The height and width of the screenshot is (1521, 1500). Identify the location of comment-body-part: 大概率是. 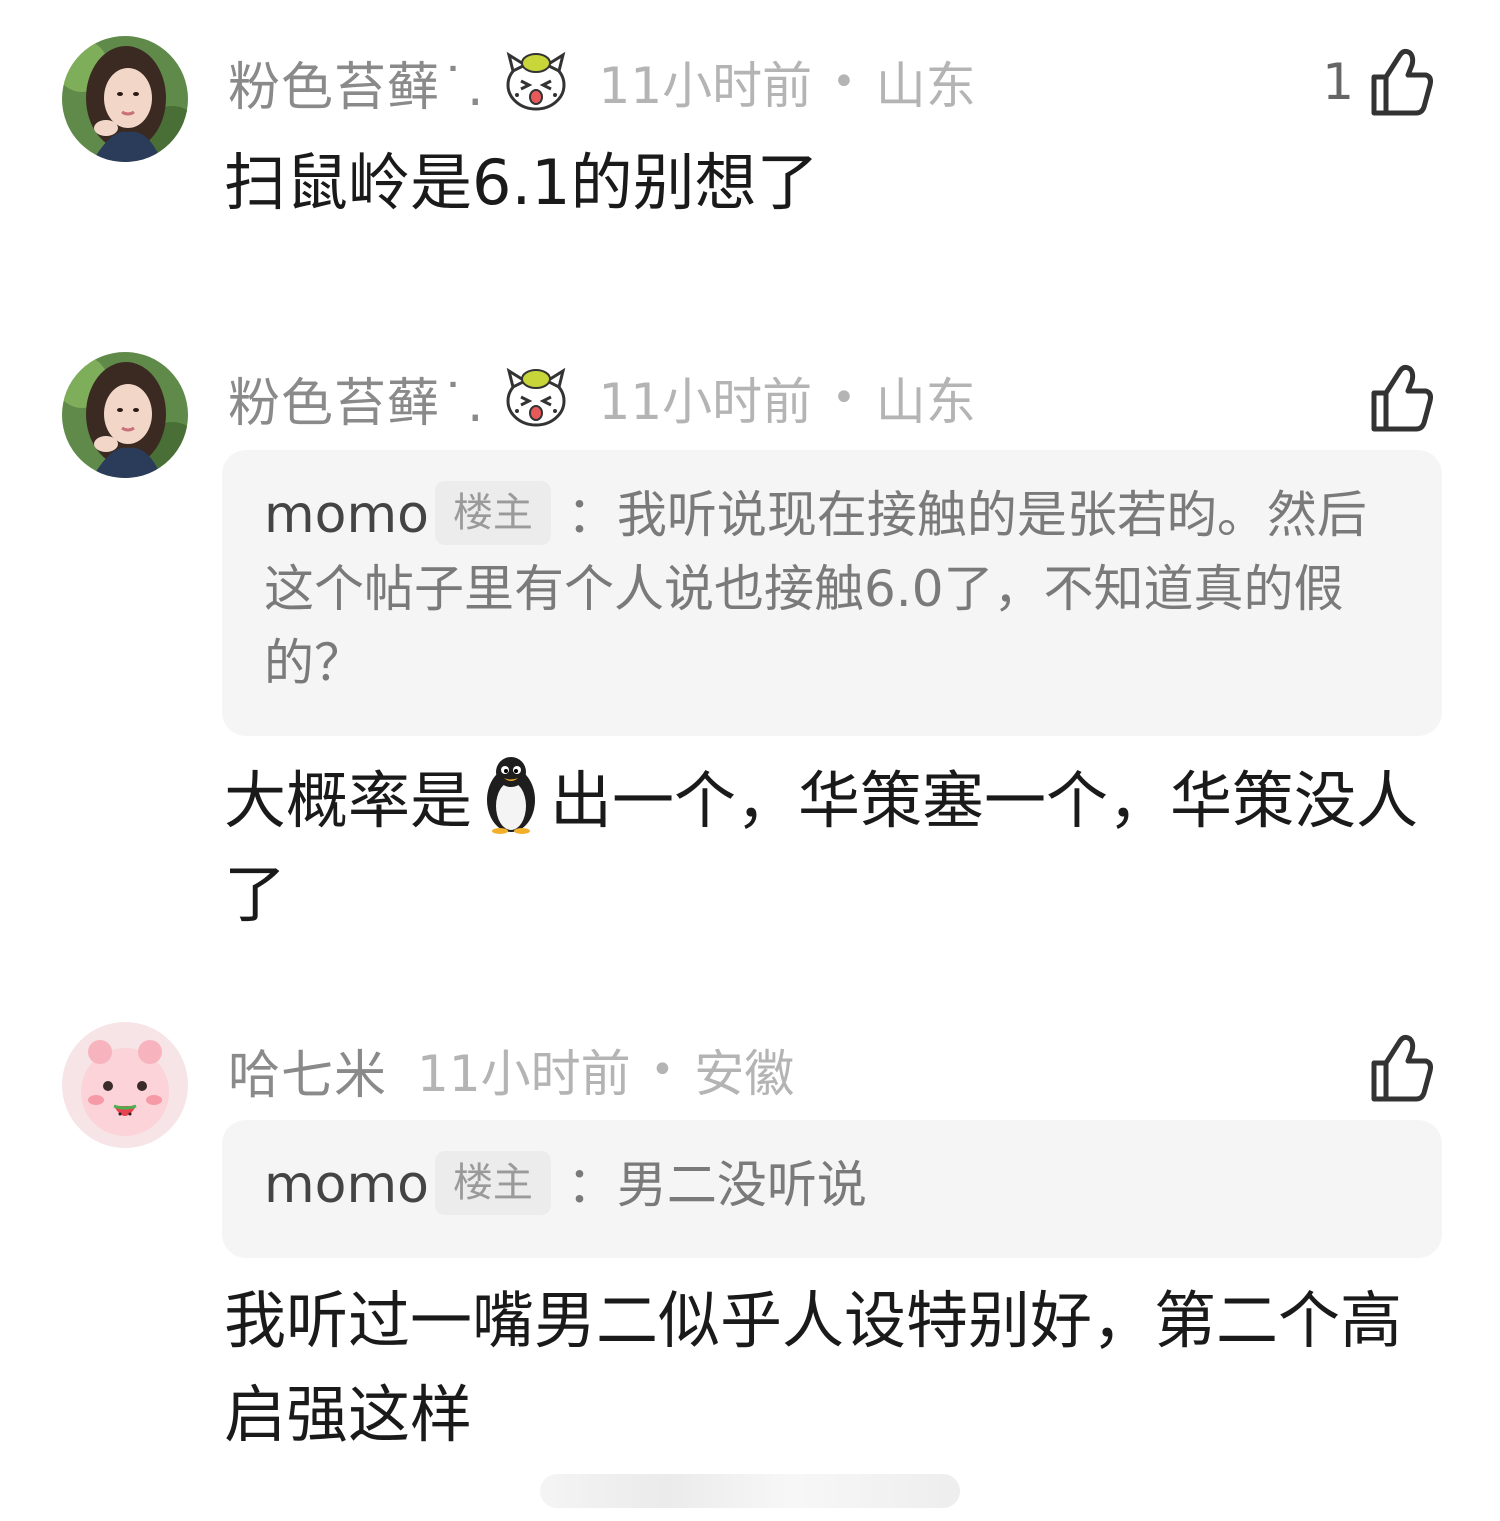
(348, 800).